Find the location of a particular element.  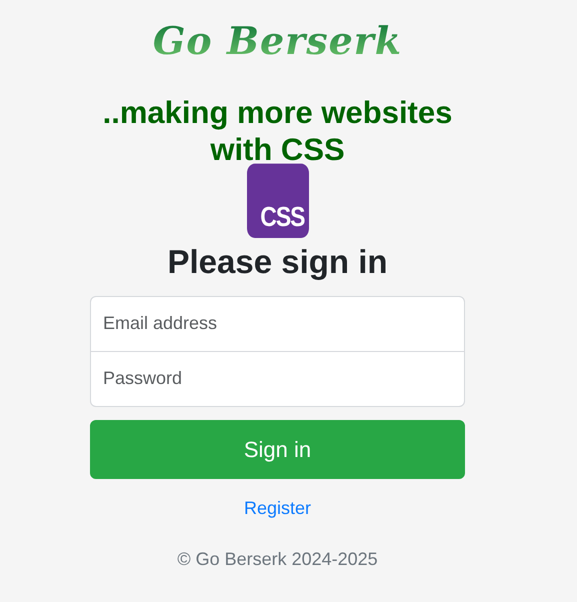

input-field: Password is located at coordinates (277, 378).